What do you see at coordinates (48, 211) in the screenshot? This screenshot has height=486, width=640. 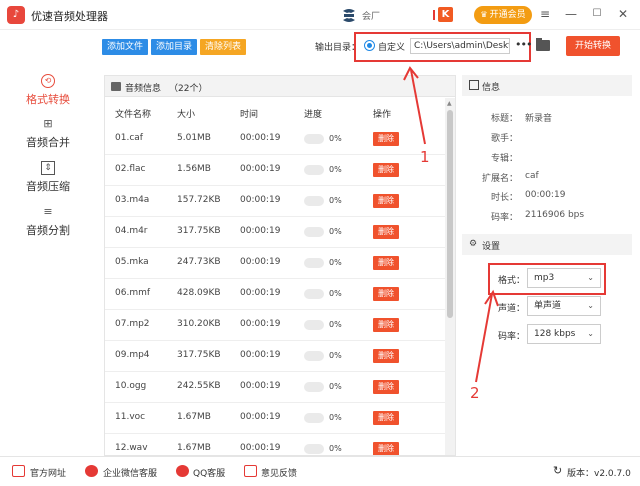 I see `split-icon: ≡` at bounding box center [48, 211].